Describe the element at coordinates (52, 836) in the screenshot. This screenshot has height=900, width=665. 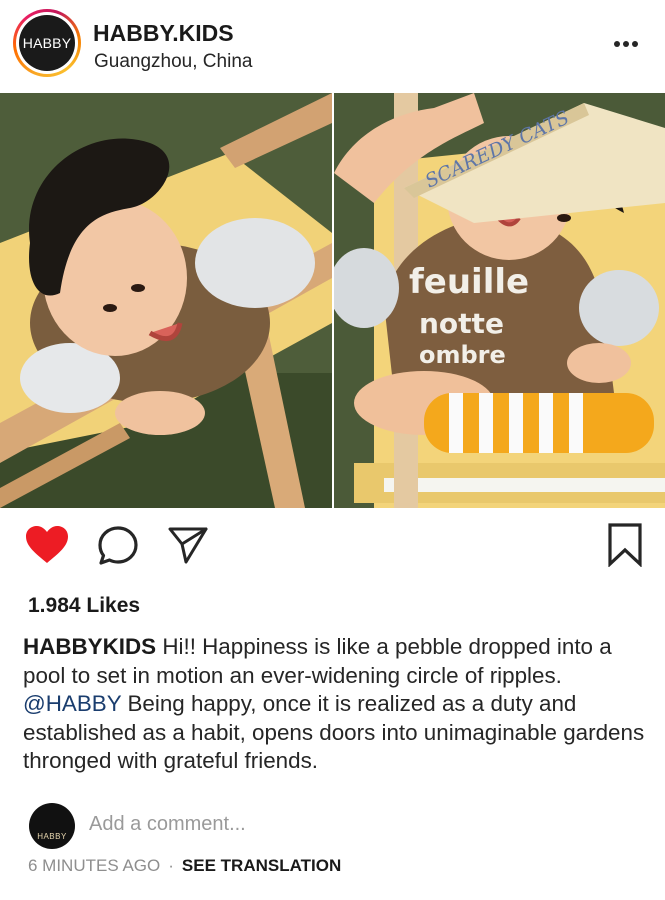
I see `commenter-avatar-text: HABBY` at that location.